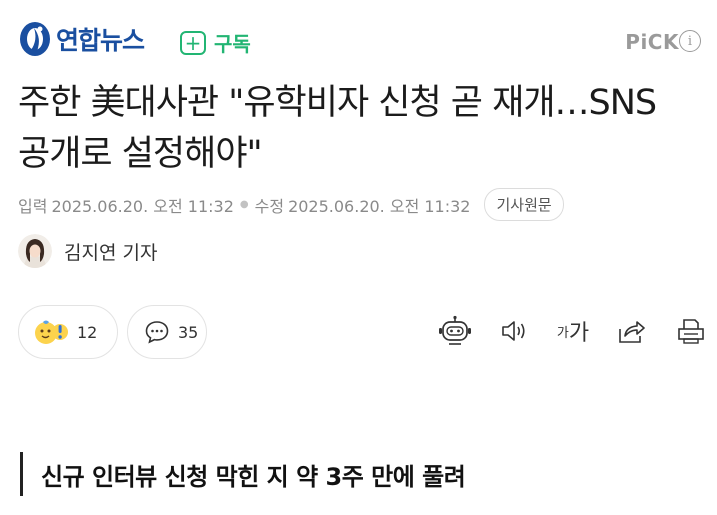  Describe the element at coordinates (232, 44) in the screenshot. I see `subscribe-label: 구독` at that location.